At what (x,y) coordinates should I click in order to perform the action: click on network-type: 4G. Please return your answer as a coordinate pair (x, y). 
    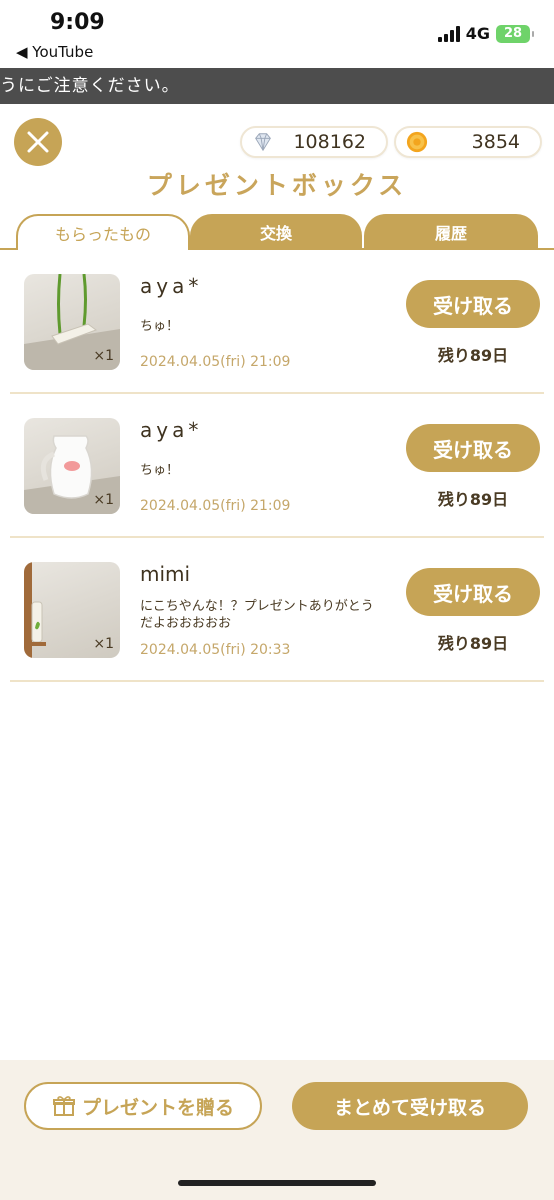
    Looking at the image, I should click on (477, 33).